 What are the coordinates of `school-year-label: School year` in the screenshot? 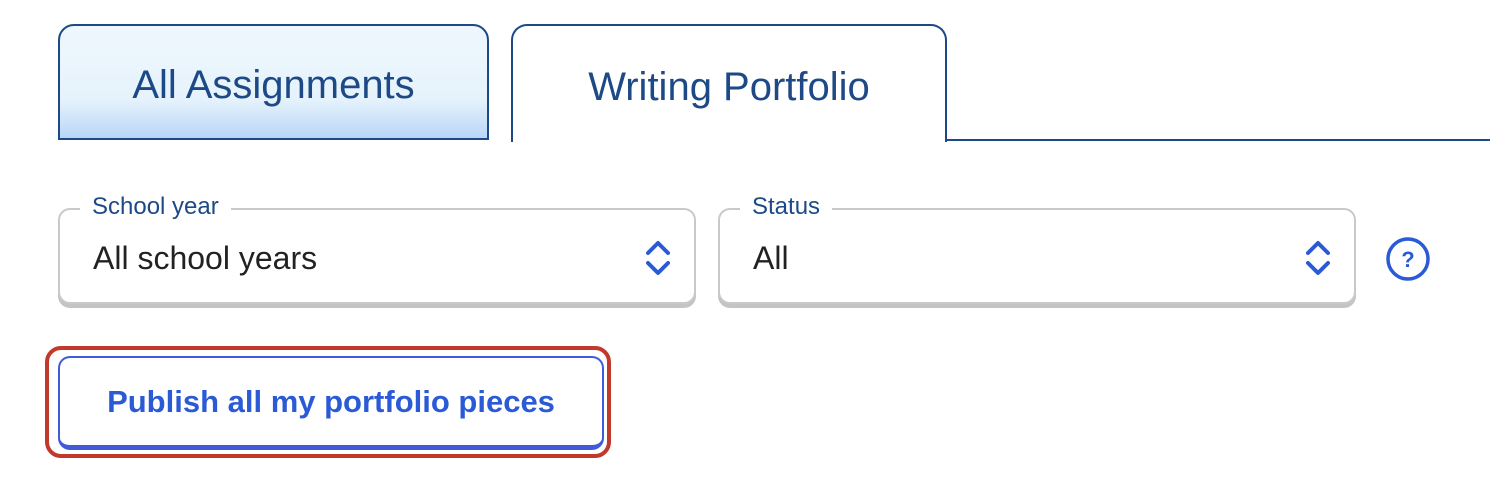 It's located at (155, 207).